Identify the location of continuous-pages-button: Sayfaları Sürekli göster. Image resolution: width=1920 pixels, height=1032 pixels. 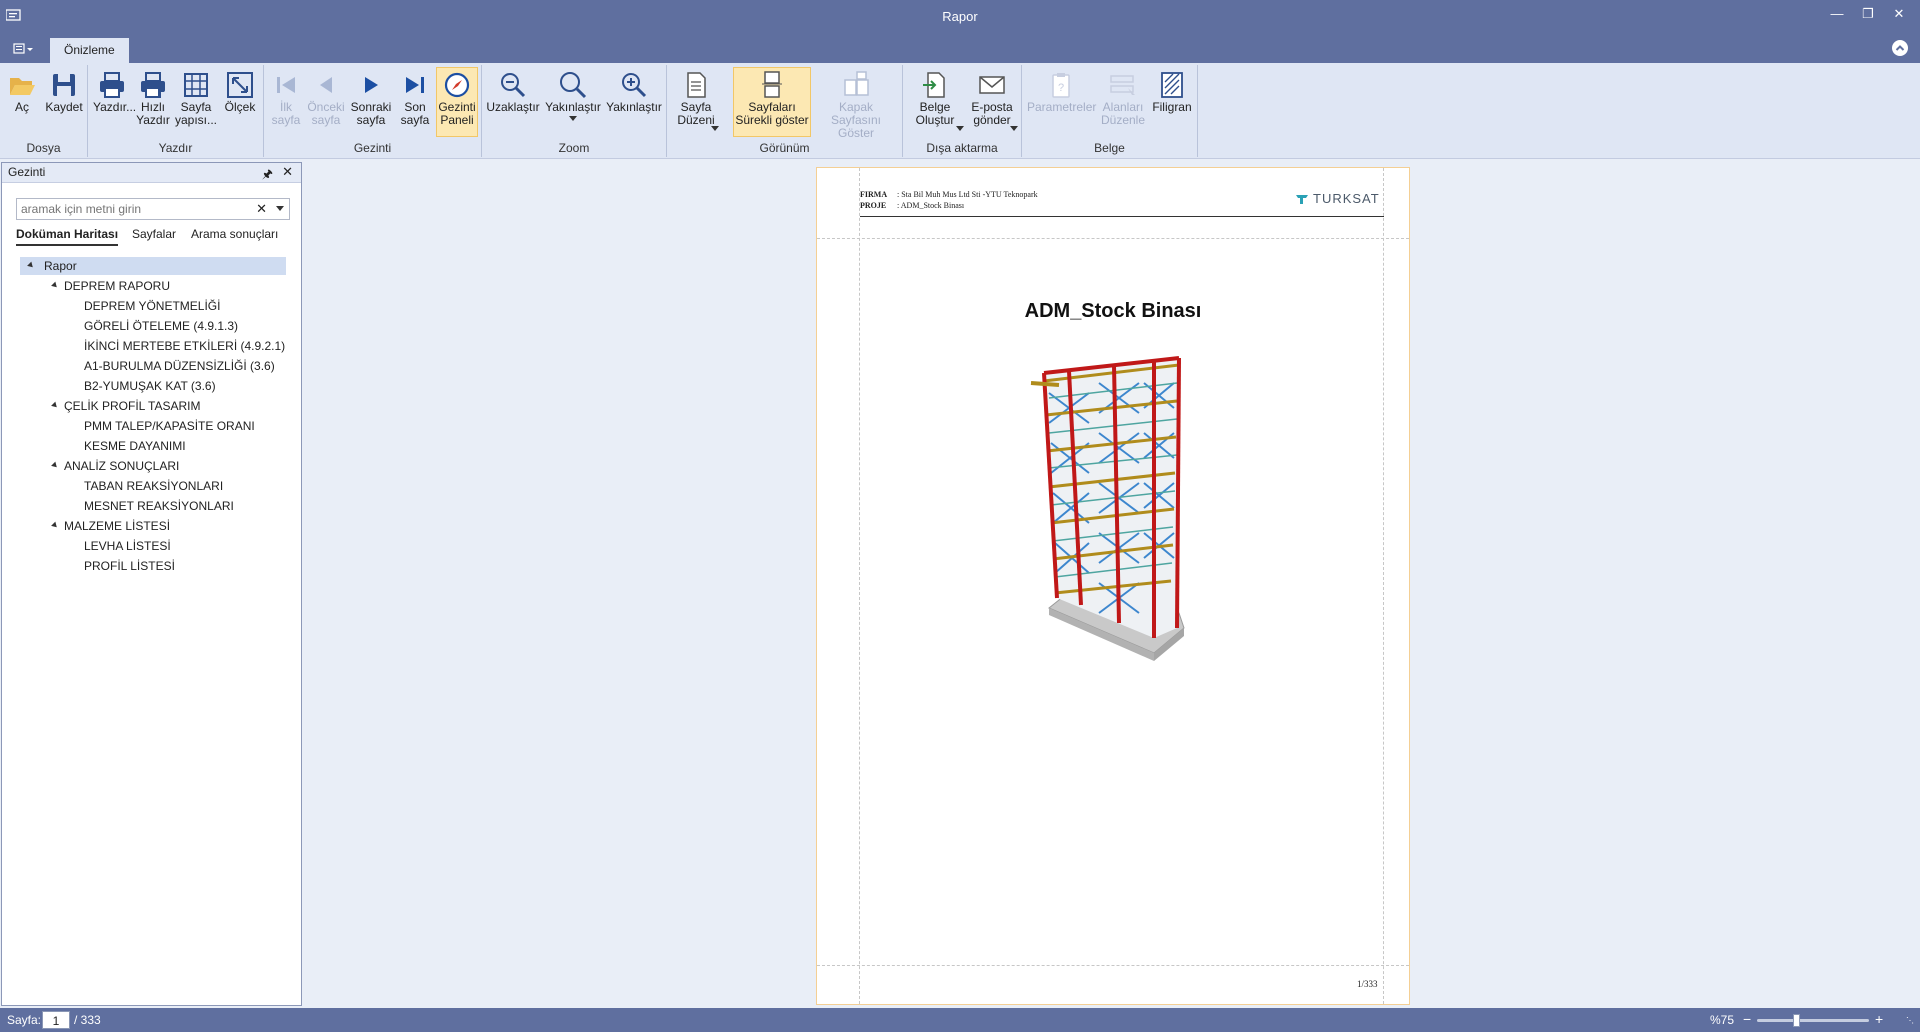
(772, 102).